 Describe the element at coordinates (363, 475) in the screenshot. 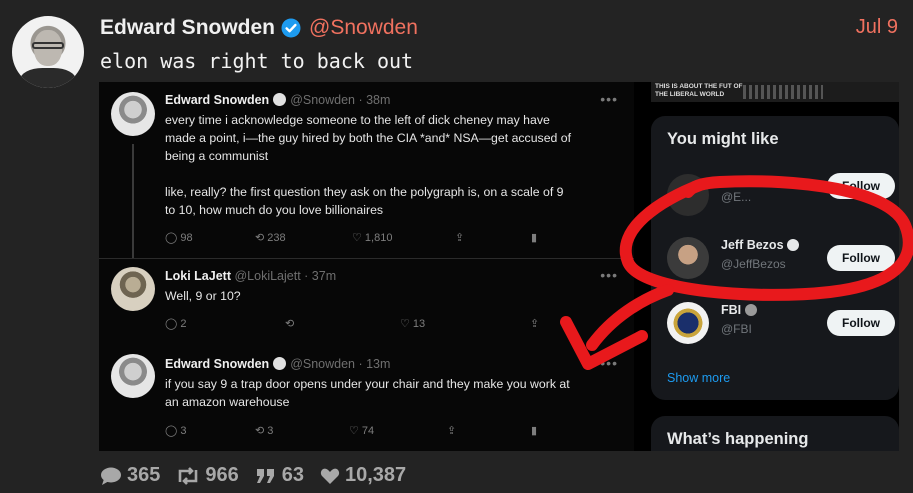

I see `likes-stat: 10,387` at that location.